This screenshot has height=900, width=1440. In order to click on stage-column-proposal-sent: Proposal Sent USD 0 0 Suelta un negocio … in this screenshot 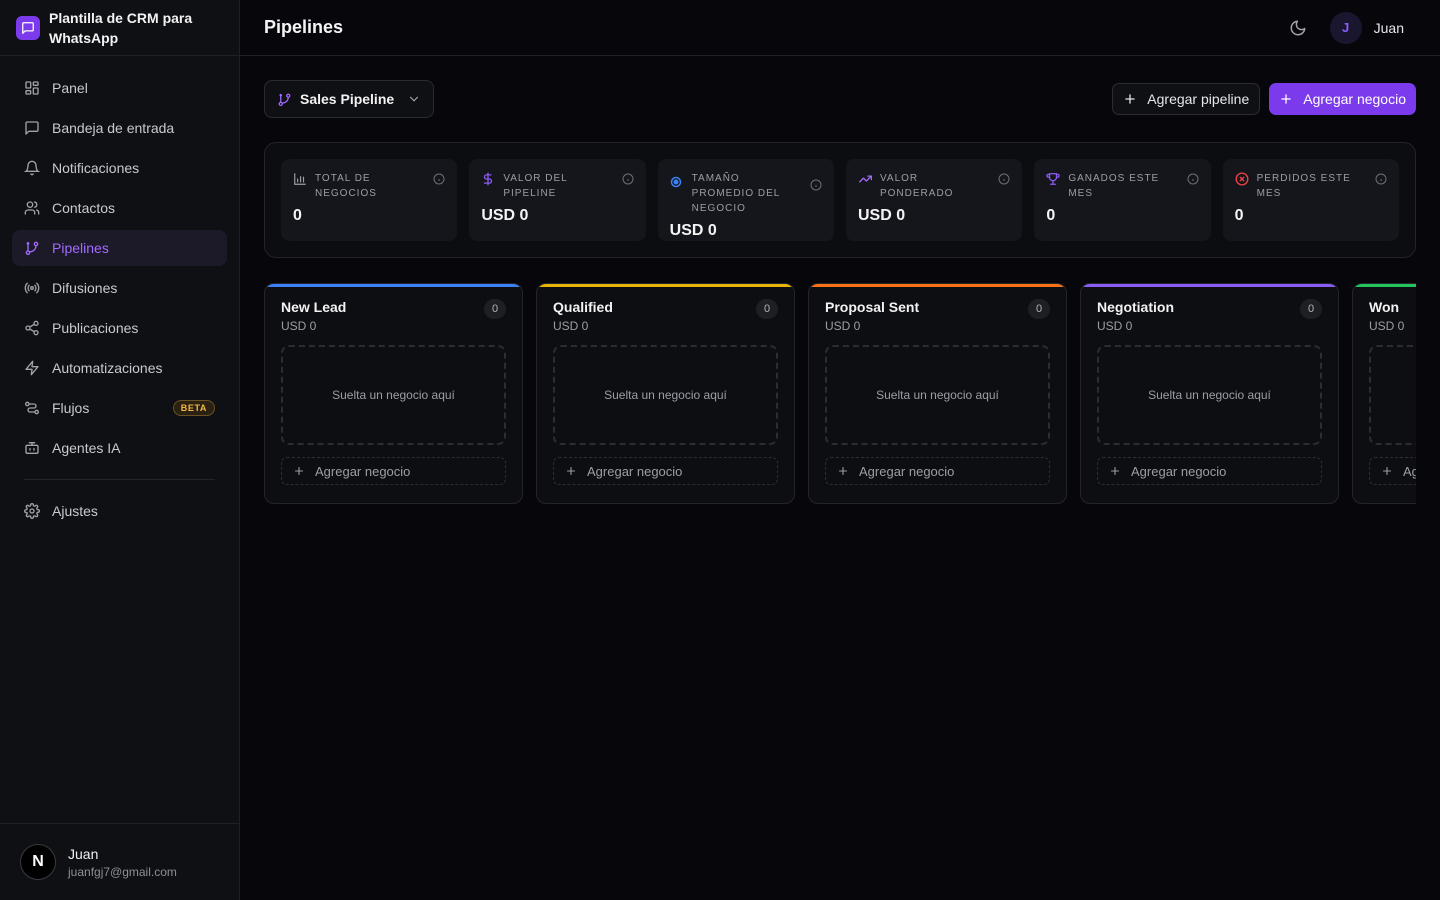, I will do `click(937, 393)`.